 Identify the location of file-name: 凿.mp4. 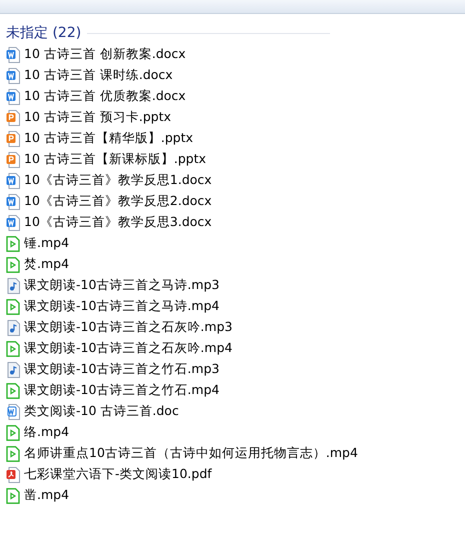
(47, 495).